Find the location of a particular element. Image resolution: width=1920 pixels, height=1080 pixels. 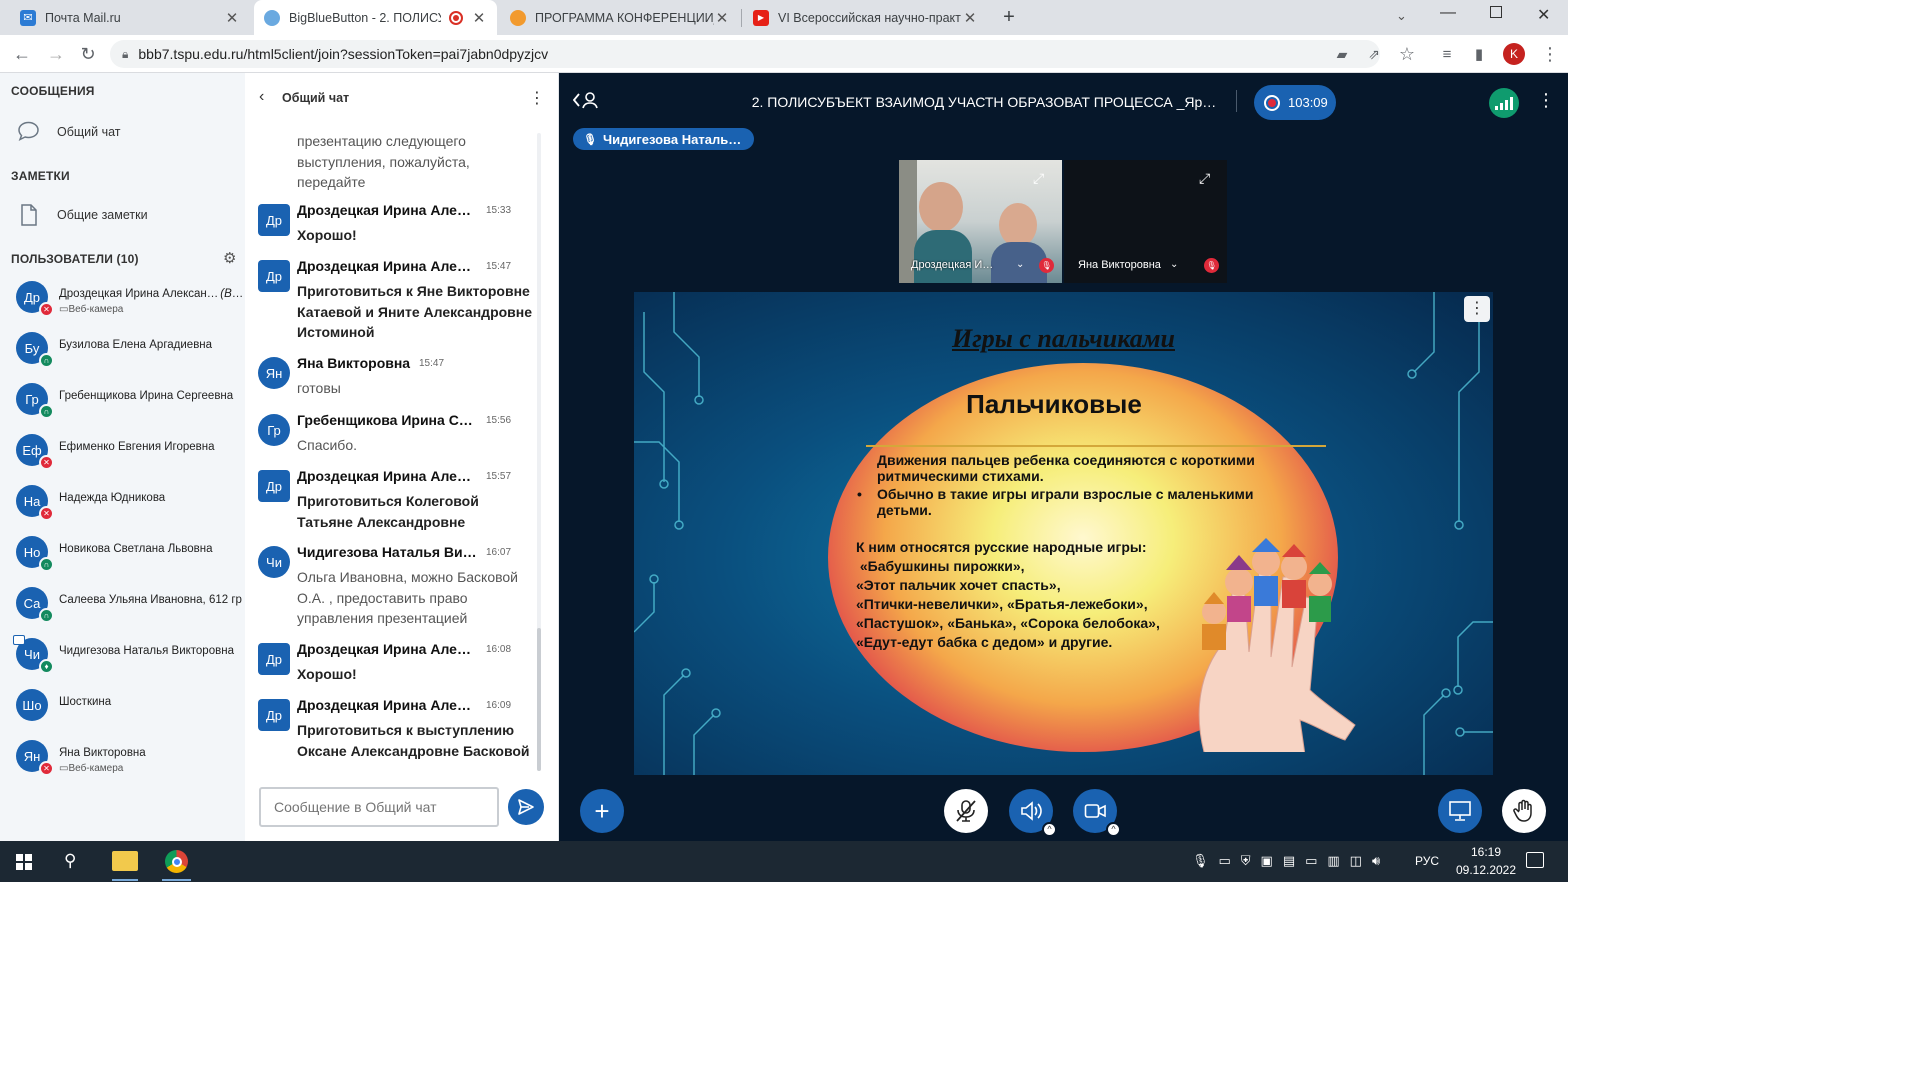

actions-plus-button: + is located at coordinates (602, 811).